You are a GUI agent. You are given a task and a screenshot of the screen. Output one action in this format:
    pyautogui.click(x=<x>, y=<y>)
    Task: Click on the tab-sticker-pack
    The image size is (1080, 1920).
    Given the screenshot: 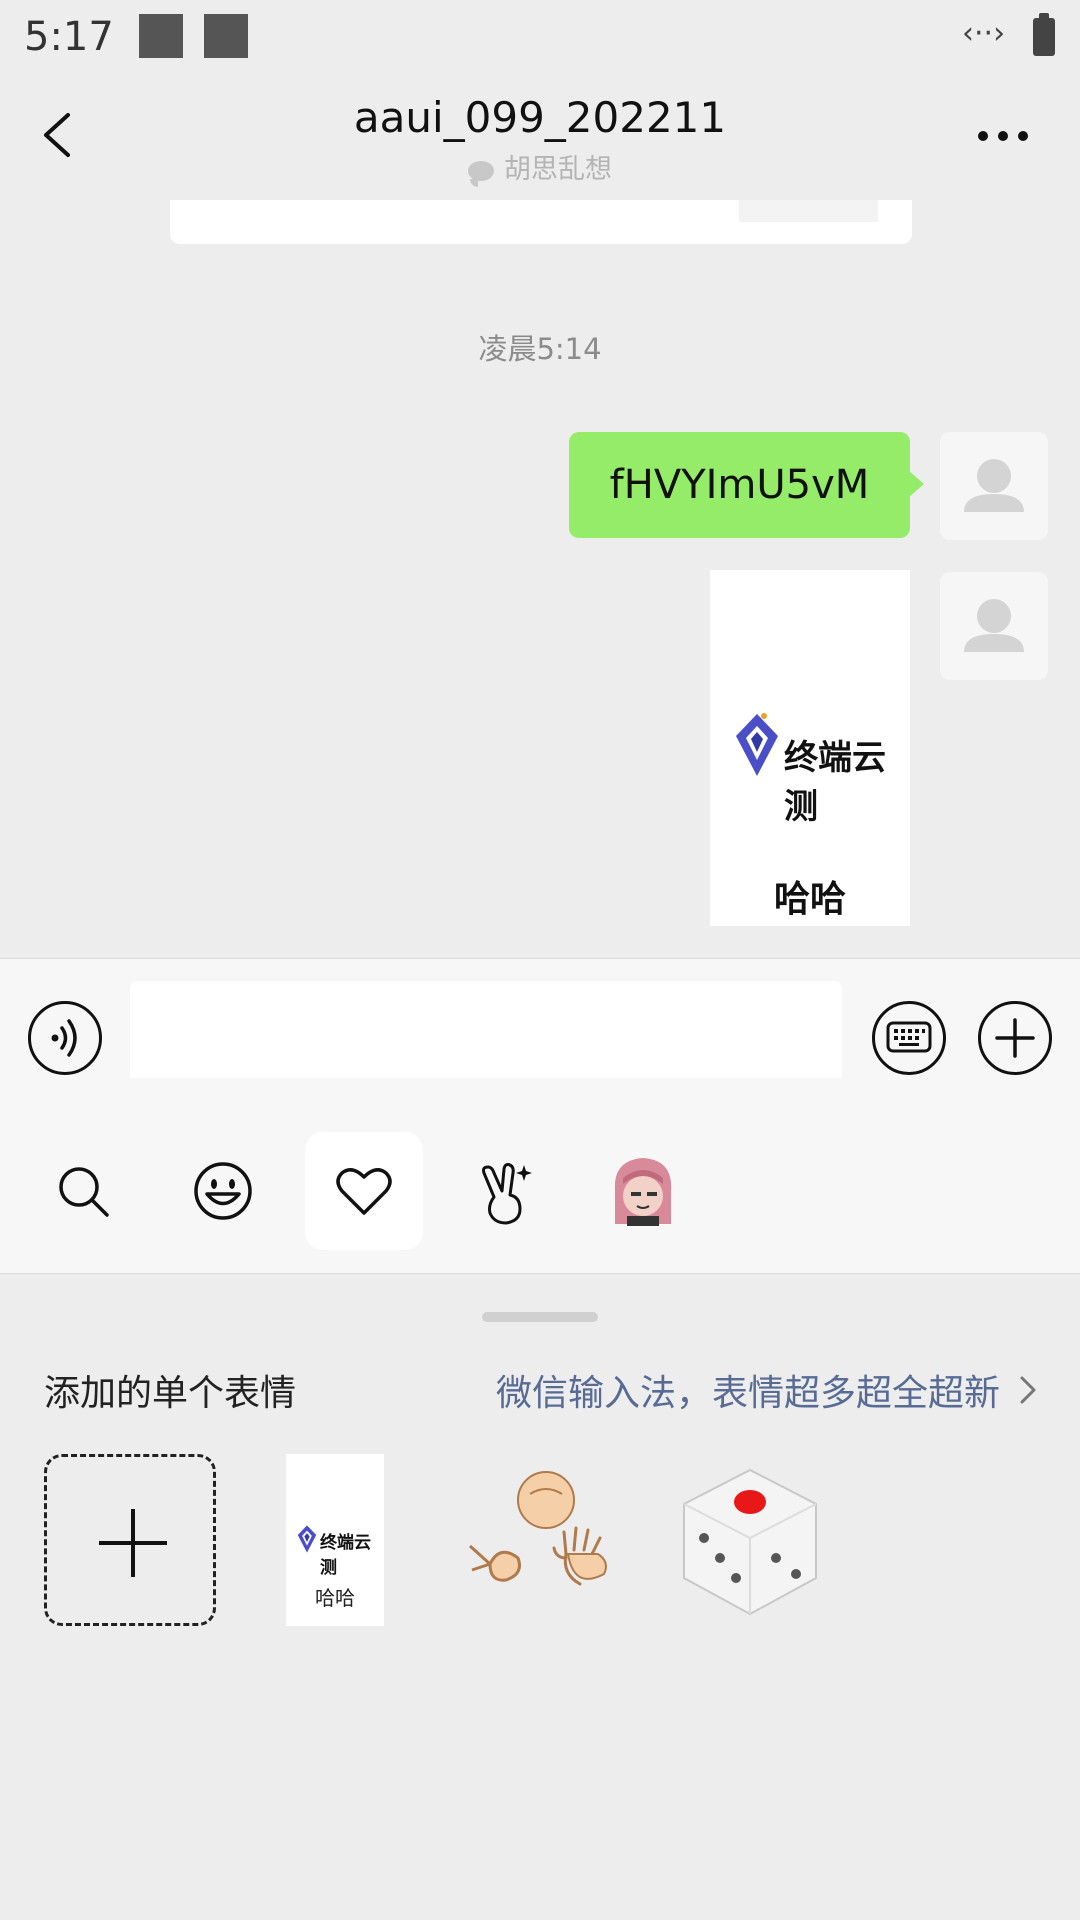 What is the action you would take?
    pyautogui.click(x=644, y=1191)
    